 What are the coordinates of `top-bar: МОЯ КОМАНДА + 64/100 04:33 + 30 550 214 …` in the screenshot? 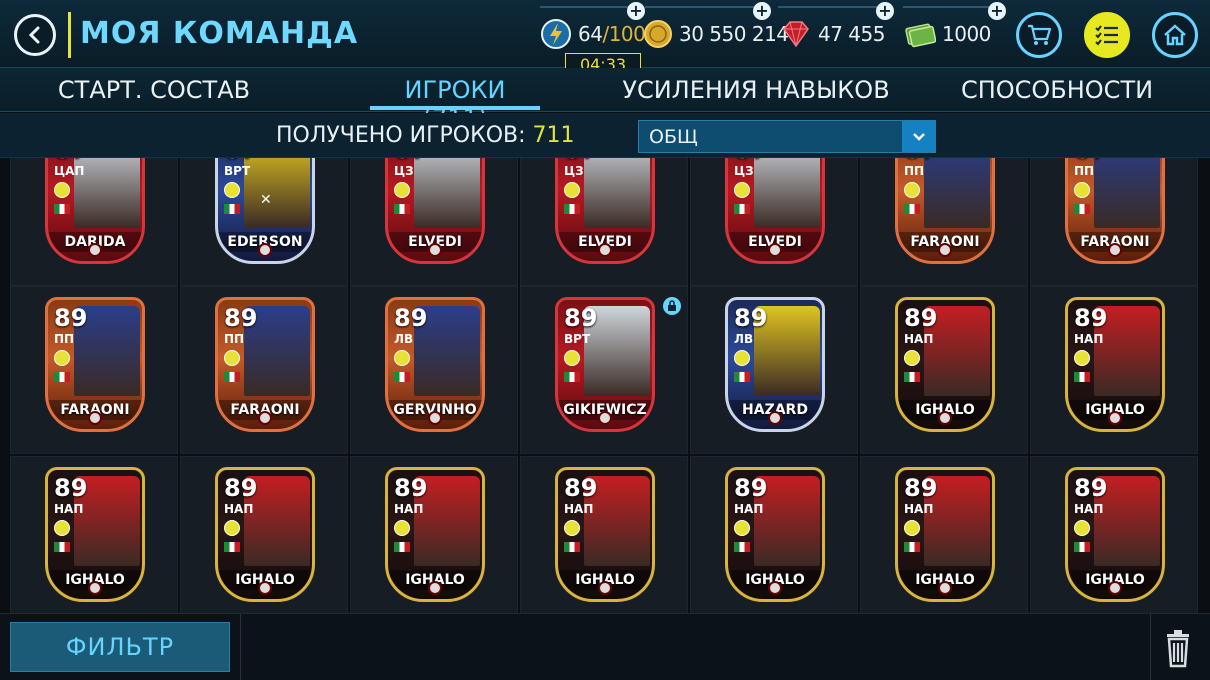 It's located at (605, 38).